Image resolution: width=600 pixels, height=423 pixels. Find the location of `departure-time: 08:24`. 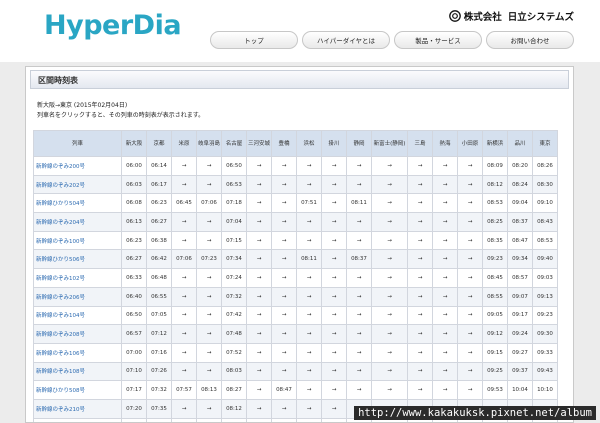

departure-time: 08:24 is located at coordinates (520, 184).